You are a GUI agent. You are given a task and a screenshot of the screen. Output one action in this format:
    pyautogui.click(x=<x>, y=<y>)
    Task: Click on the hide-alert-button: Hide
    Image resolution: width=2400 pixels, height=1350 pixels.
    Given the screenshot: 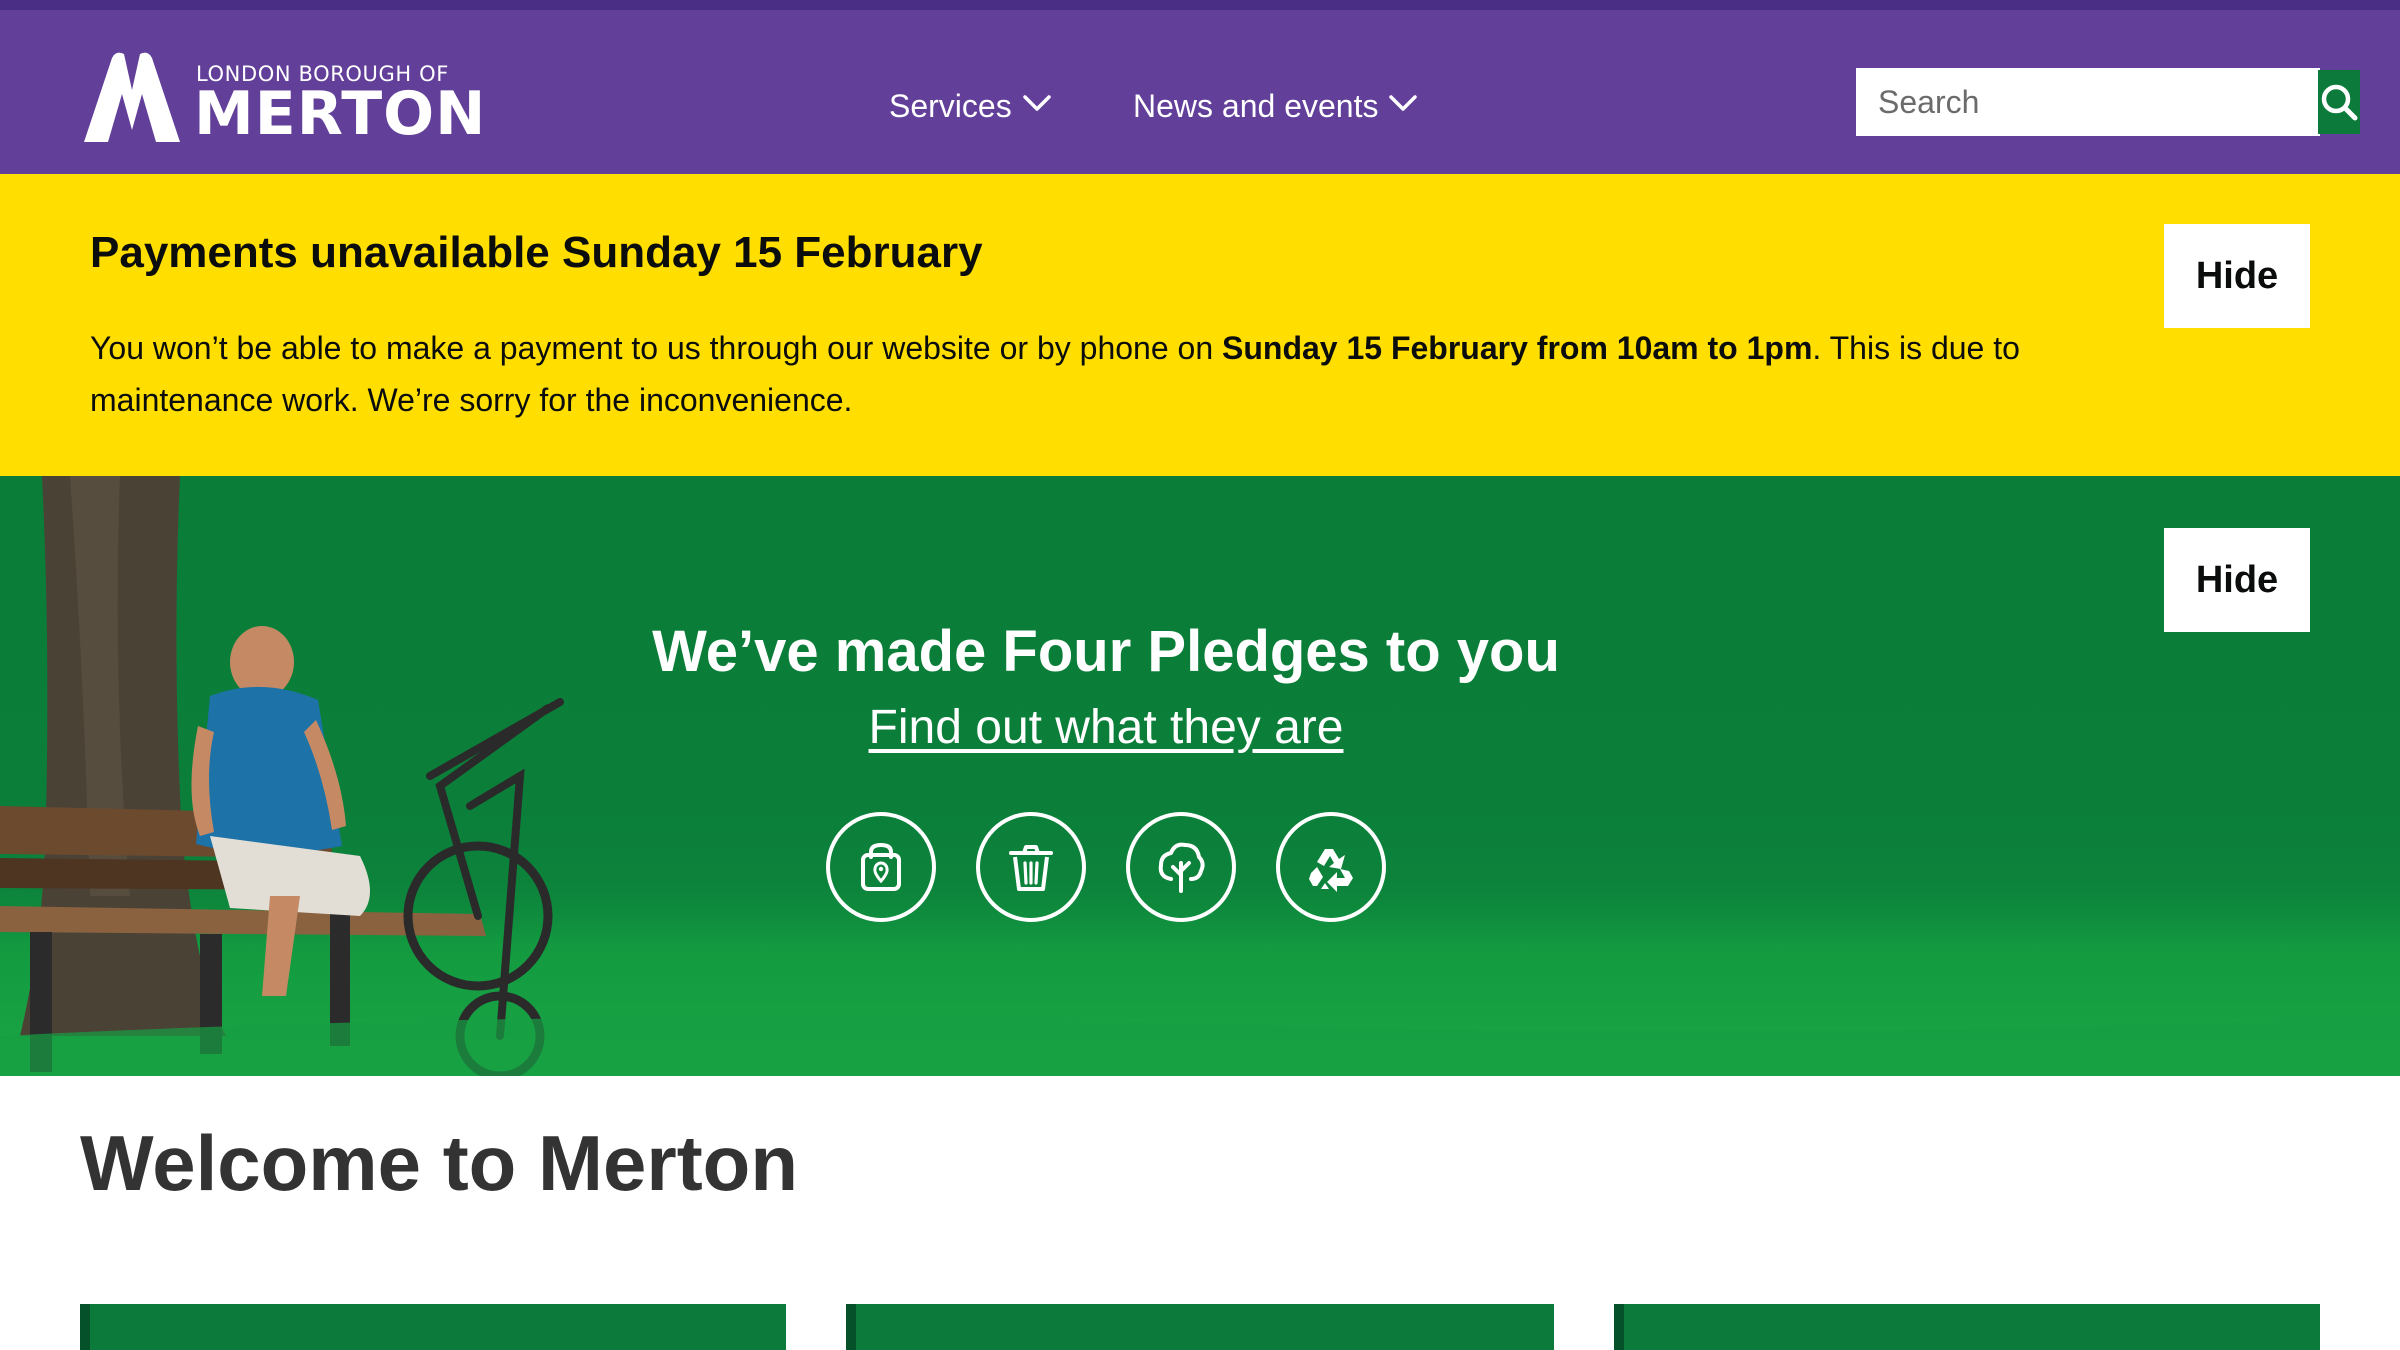 What is the action you would take?
    pyautogui.click(x=2237, y=276)
    